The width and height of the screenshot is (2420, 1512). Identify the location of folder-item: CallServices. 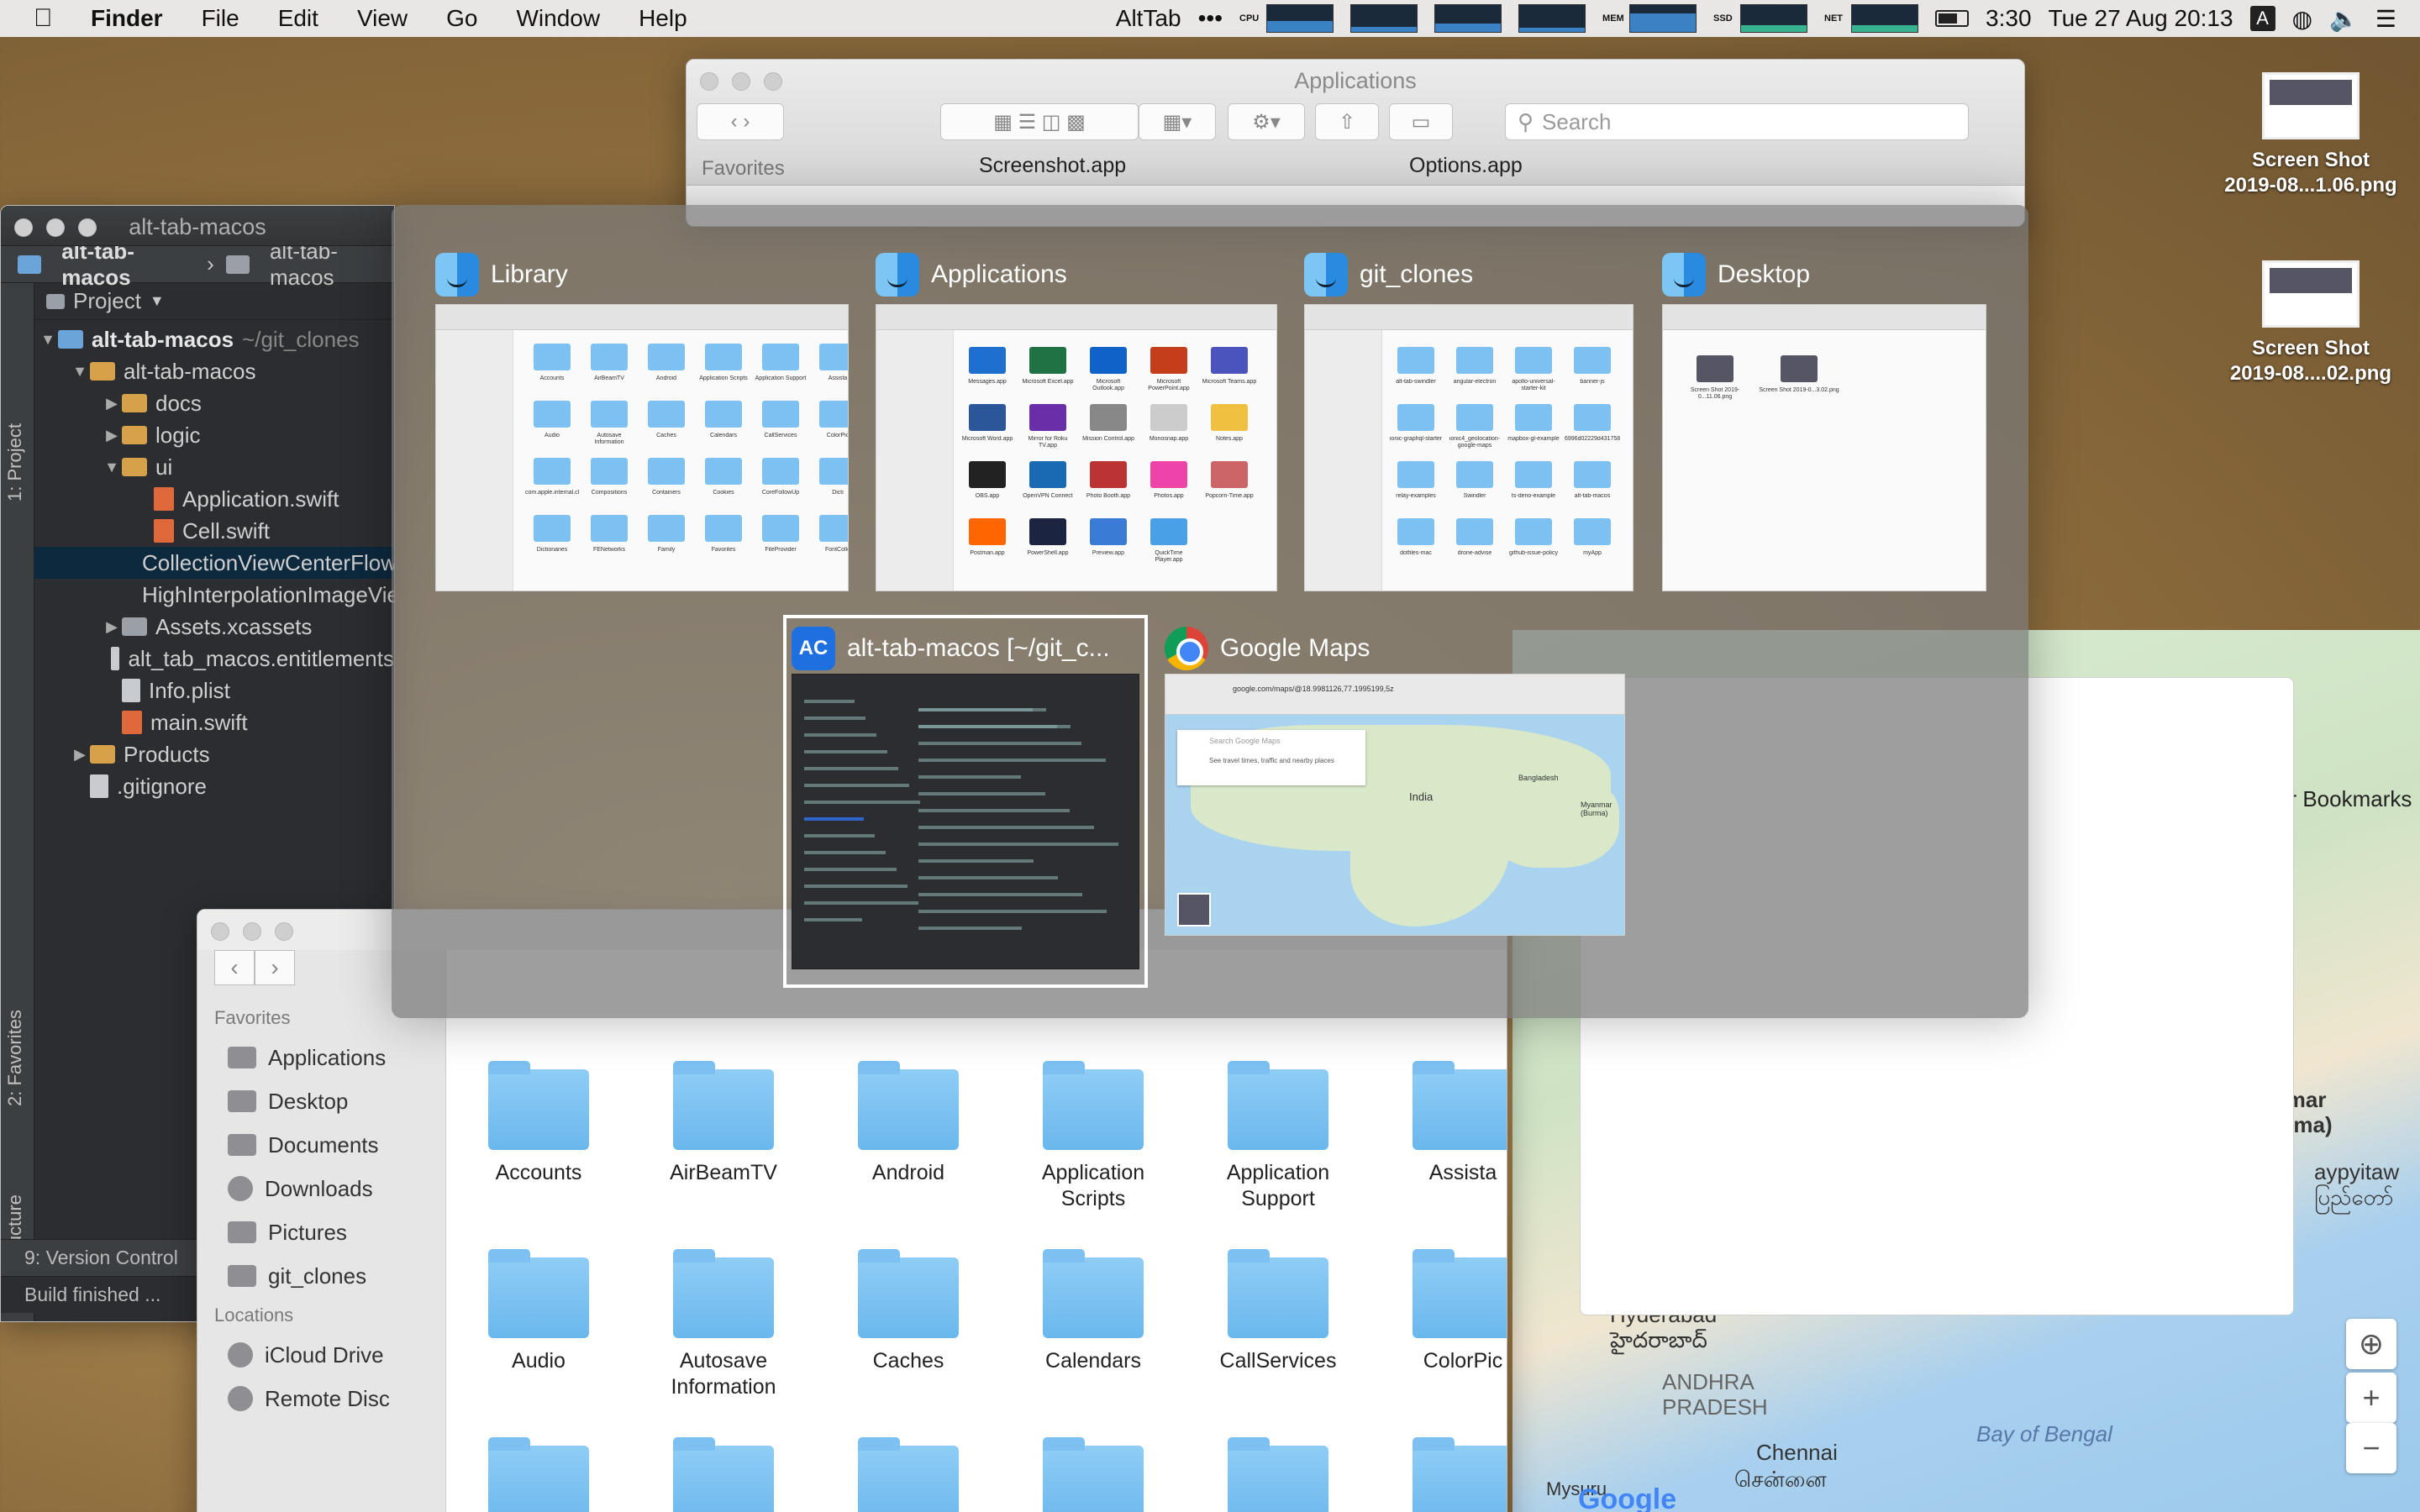
(1278, 1311).